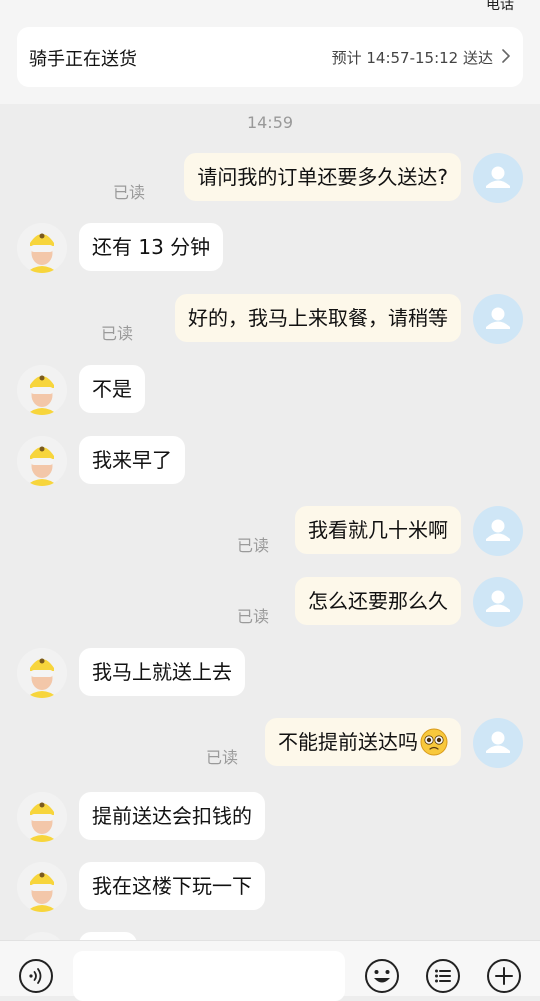 The height and width of the screenshot is (1001, 540). Describe the element at coordinates (162, 672) in the screenshot. I see `message-bubble: 我马上就送上去` at that location.